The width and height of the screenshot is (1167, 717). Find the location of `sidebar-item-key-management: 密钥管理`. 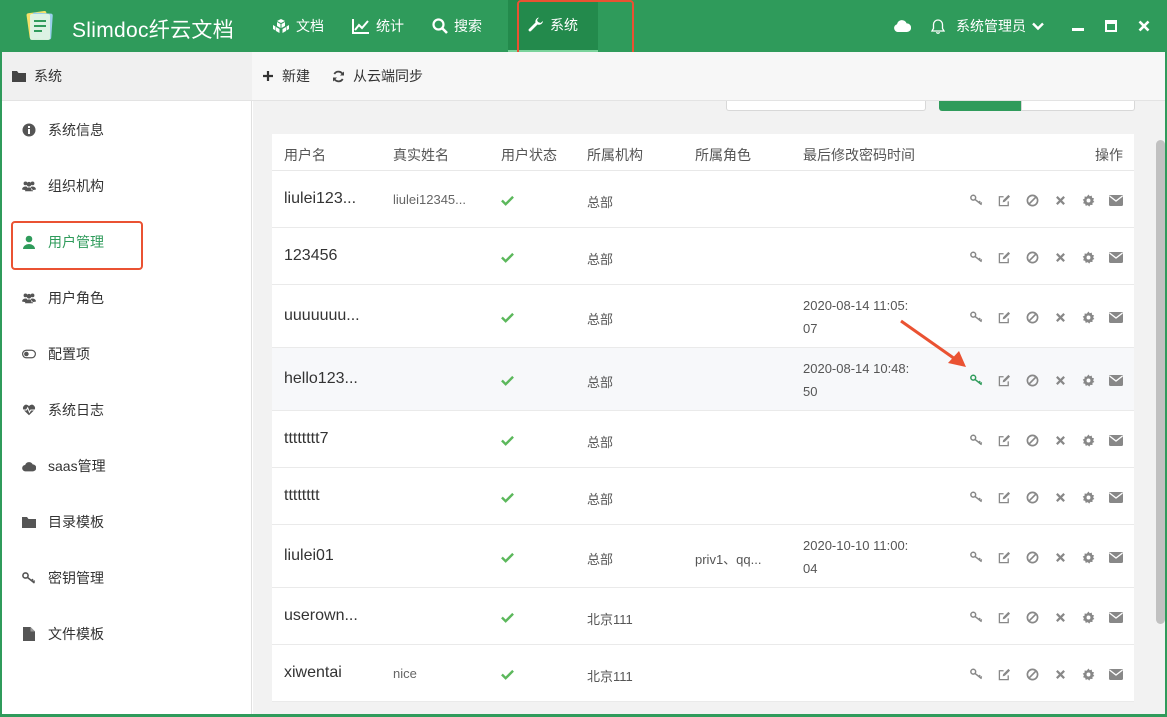

sidebar-item-key-management: 密钥管理 is located at coordinates (132, 578).